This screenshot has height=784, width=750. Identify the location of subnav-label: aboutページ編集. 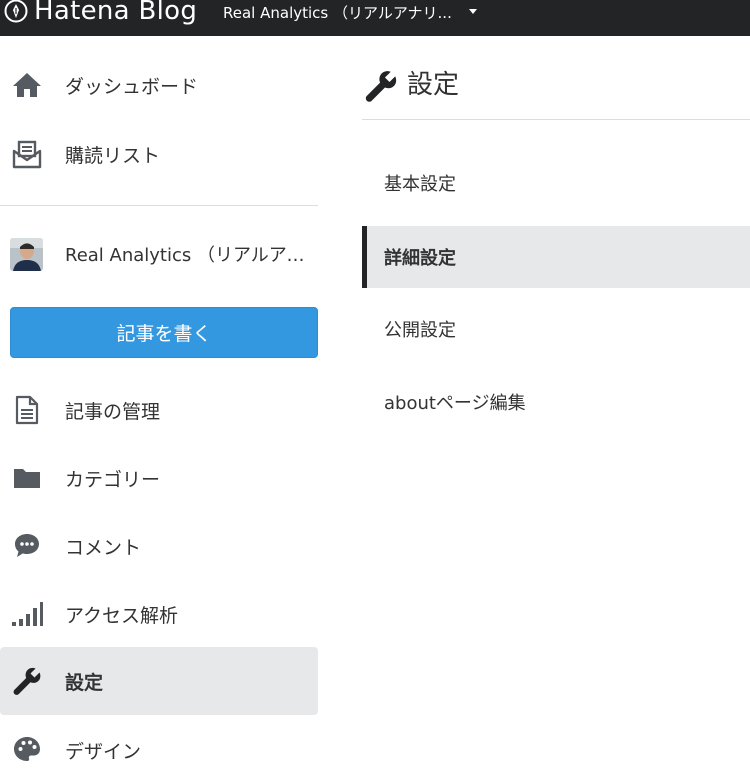
(455, 403).